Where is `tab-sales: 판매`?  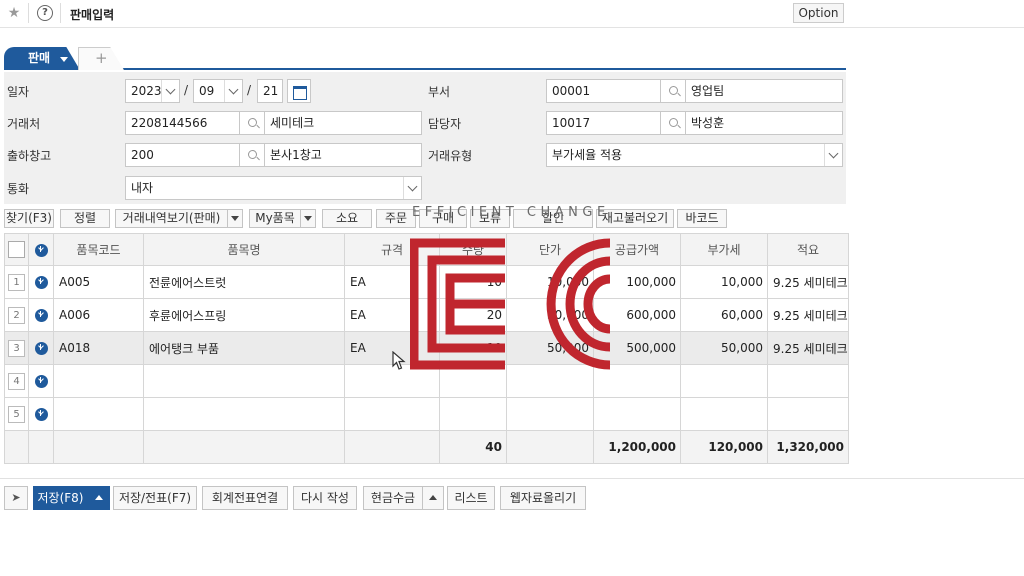 tab-sales: 판매 is located at coordinates (42, 58).